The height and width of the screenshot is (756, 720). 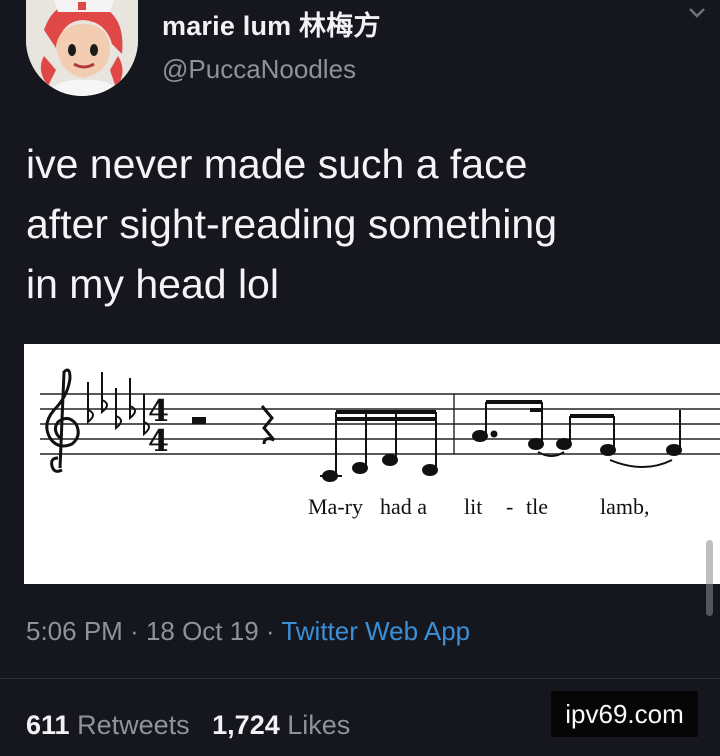 I want to click on tweet-stats: 611 Retweets 1,724 Likes, so click(x=188, y=725).